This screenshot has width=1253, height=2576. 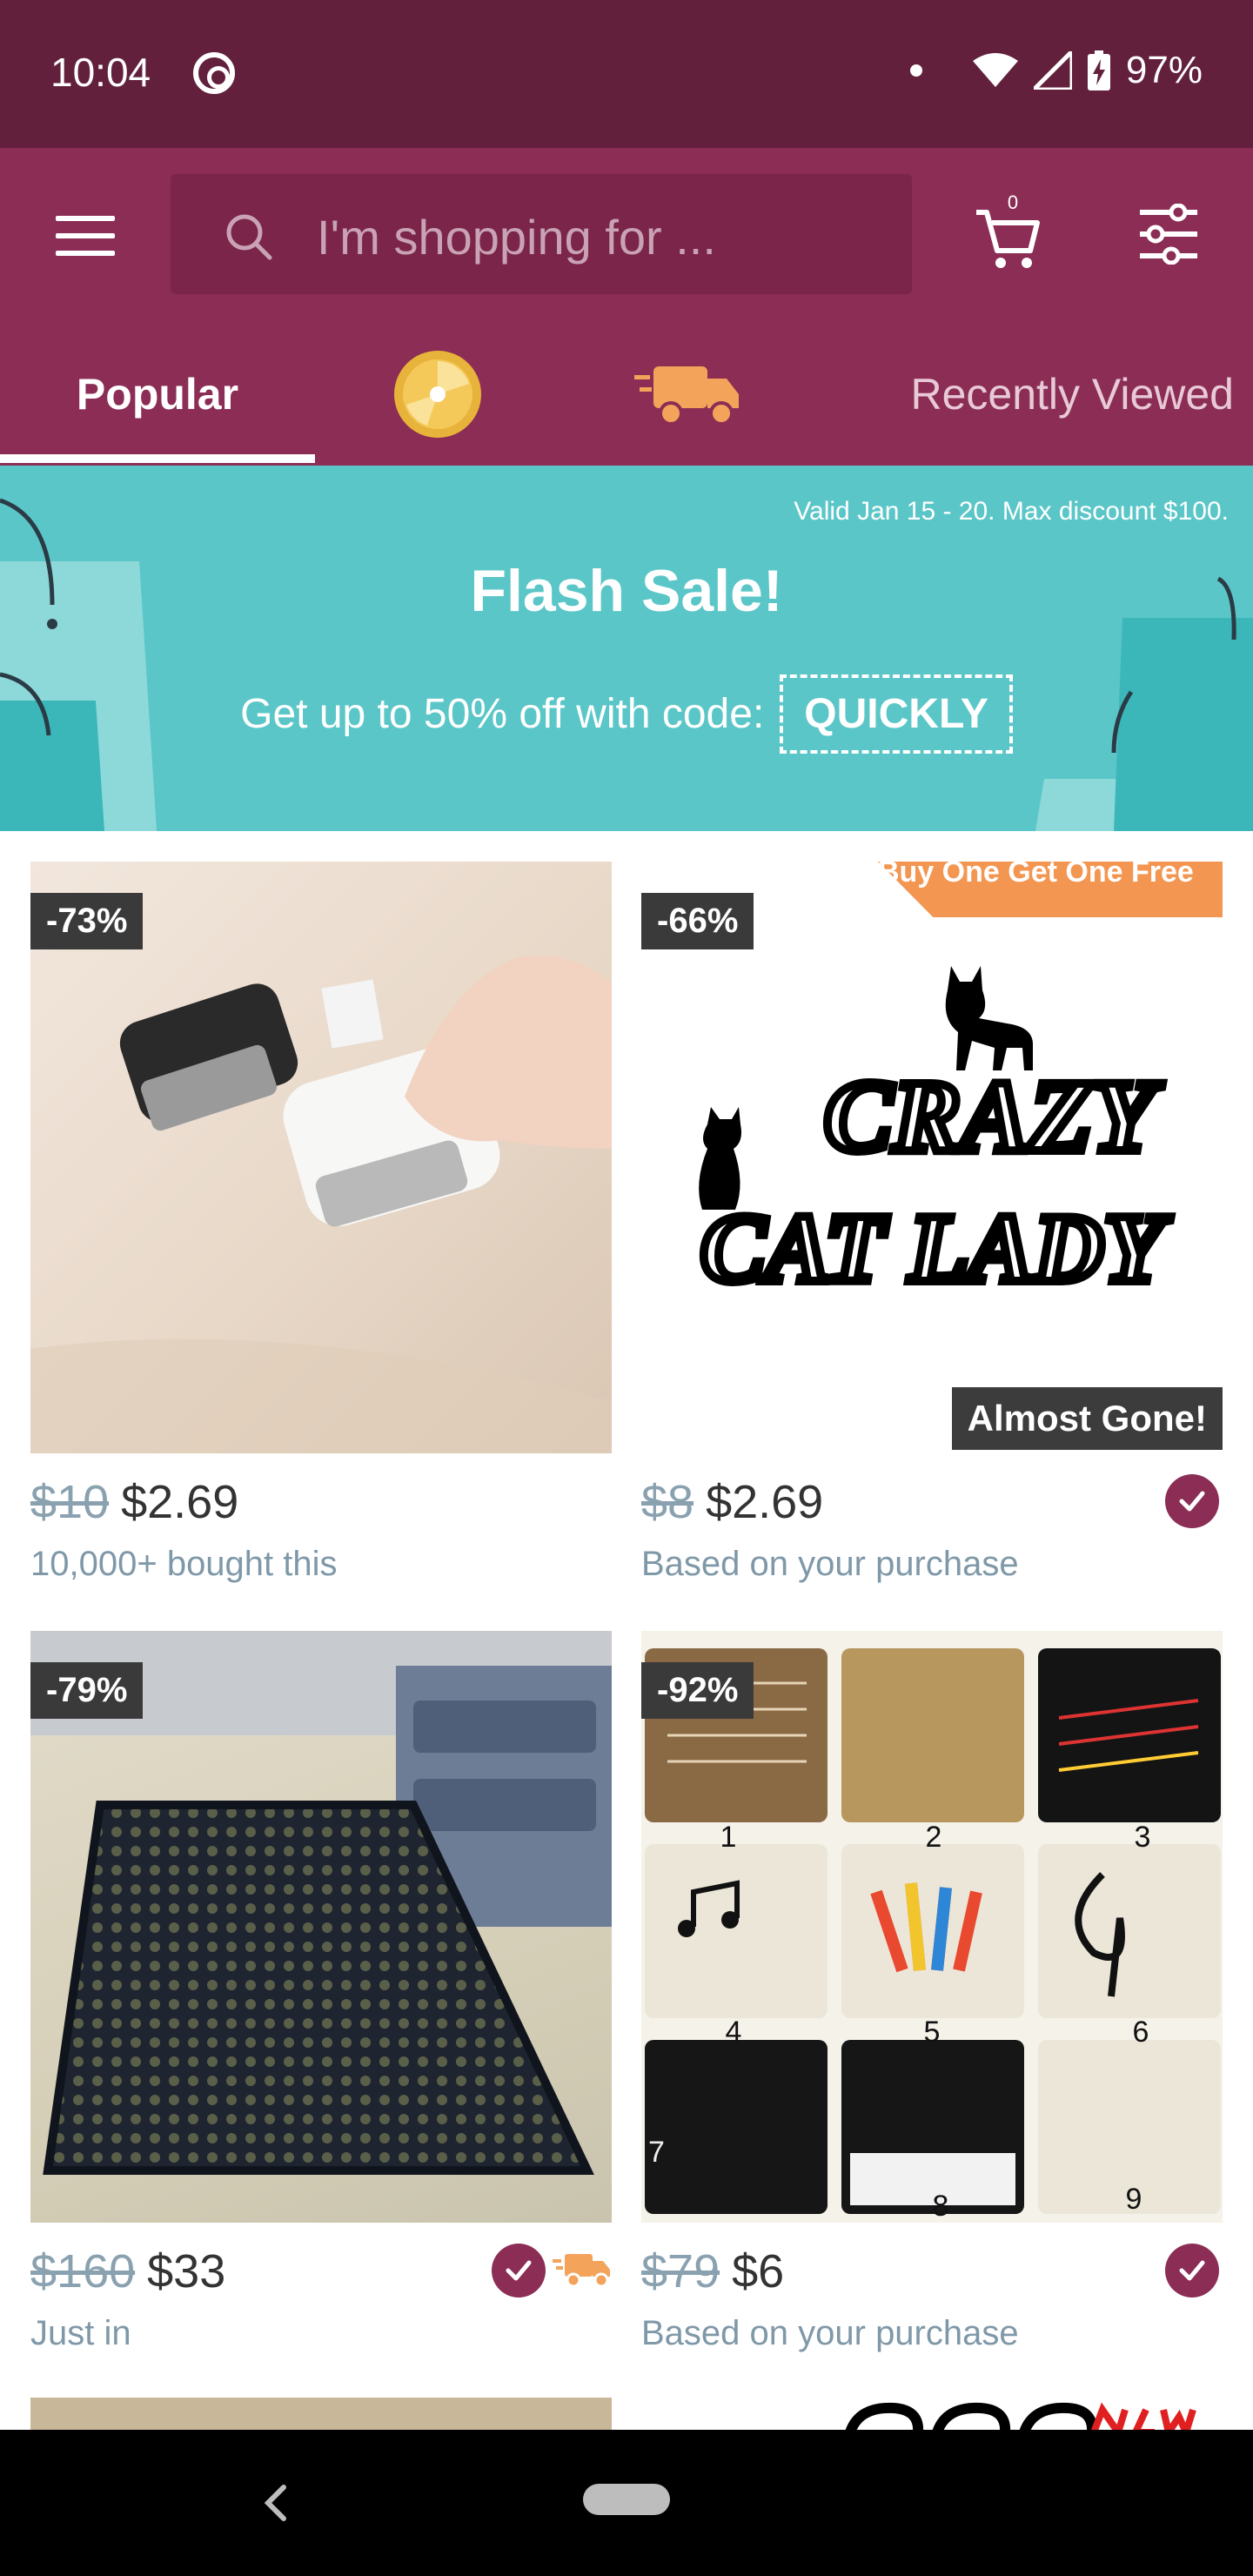 I want to click on menu-icon, so click(x=85, y=237).